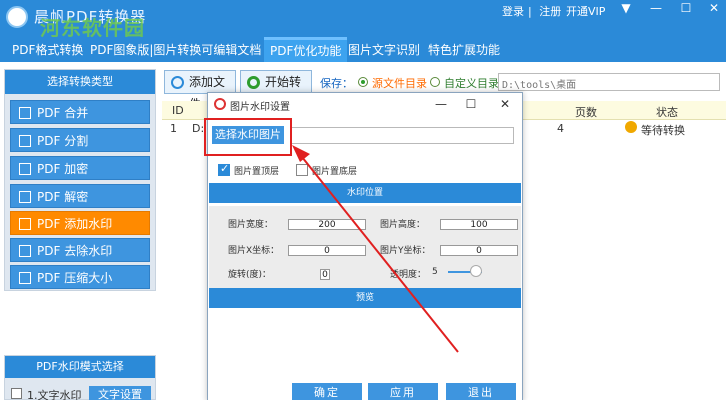 The width and height of the screenshot is (726, 400). Describe the element at coordinates (399, 83) in the screenshot. I see `source-dir-label: 源文件目录` at that location.